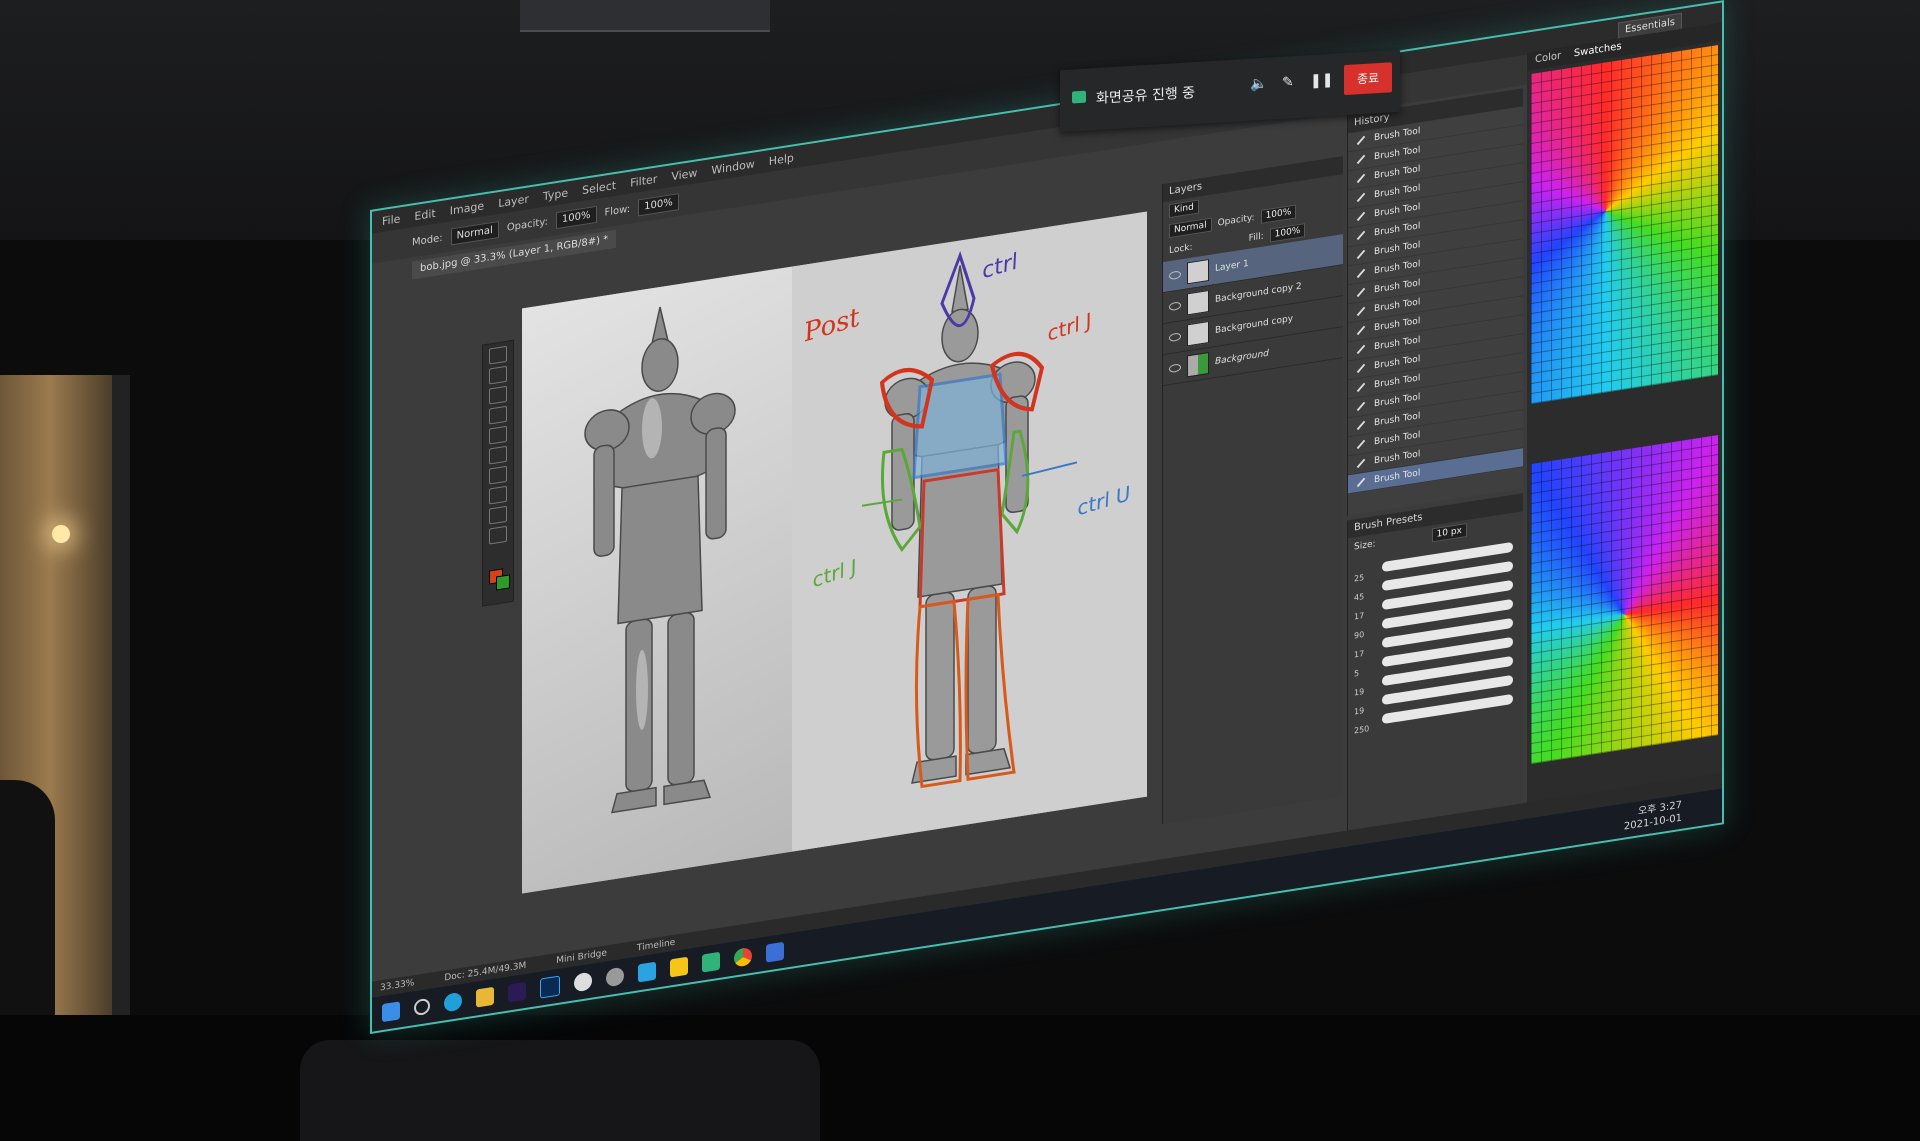 This screenshot has height=1141, width=1920. Describe the element at coordinates (1598, 50) in the screenshot. I see `tab-swatches: Swatches` at that location.